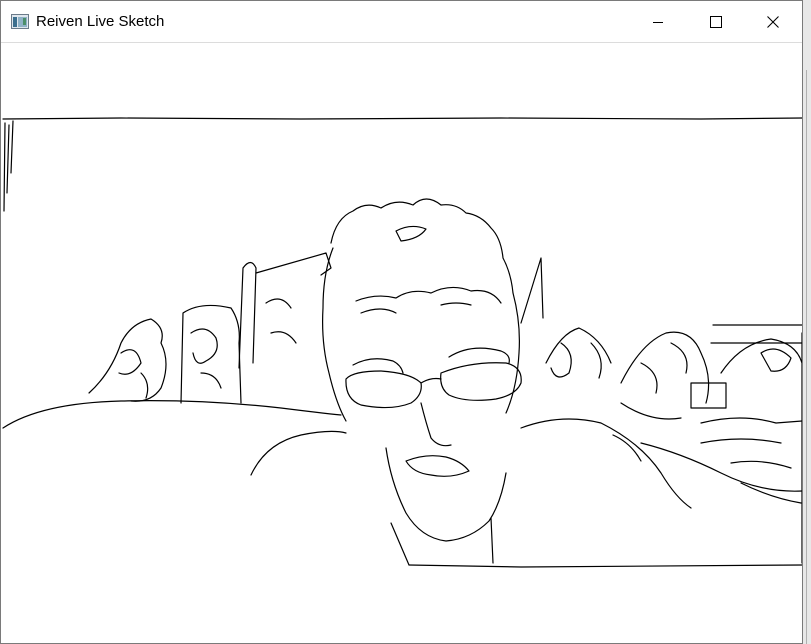 The image size is (811, 644). I want to click on maximize-icon, so click(716, 21).